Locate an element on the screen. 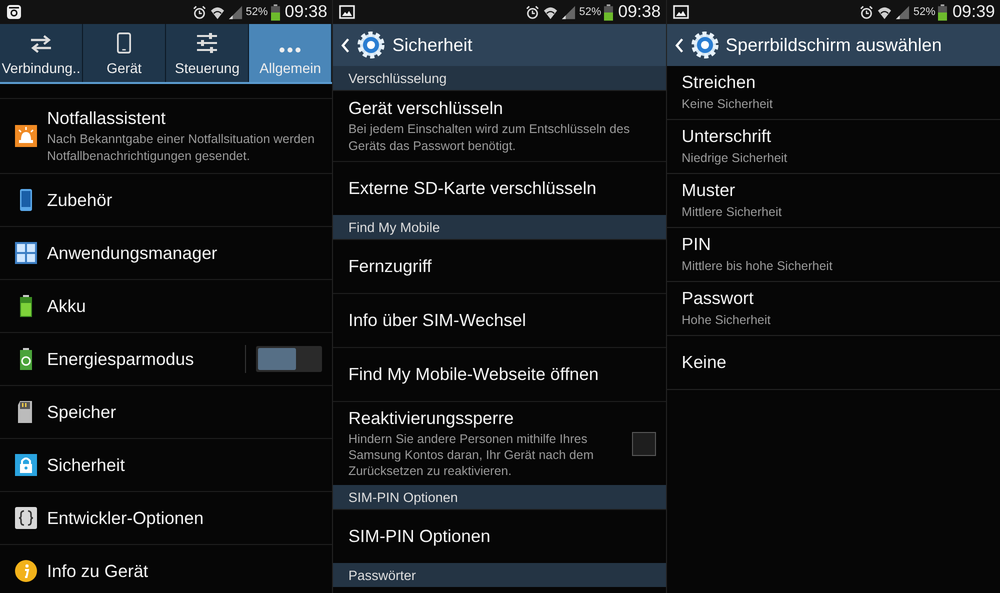 This screenshot has width=1000, height=593. settings-item: Speicher is located at coordinates (166, 411).